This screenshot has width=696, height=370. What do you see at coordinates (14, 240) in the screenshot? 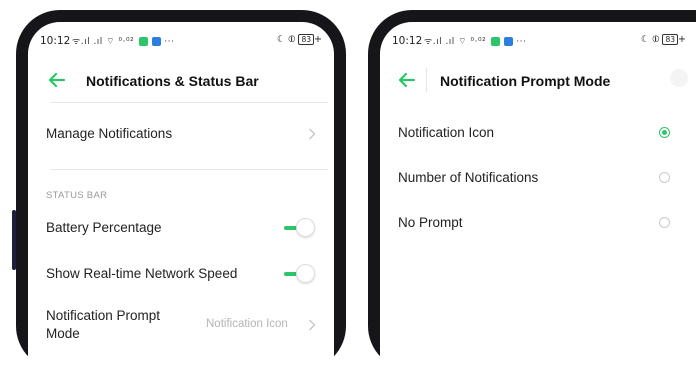
I see `volume-button` at bounding box center [14, 240].